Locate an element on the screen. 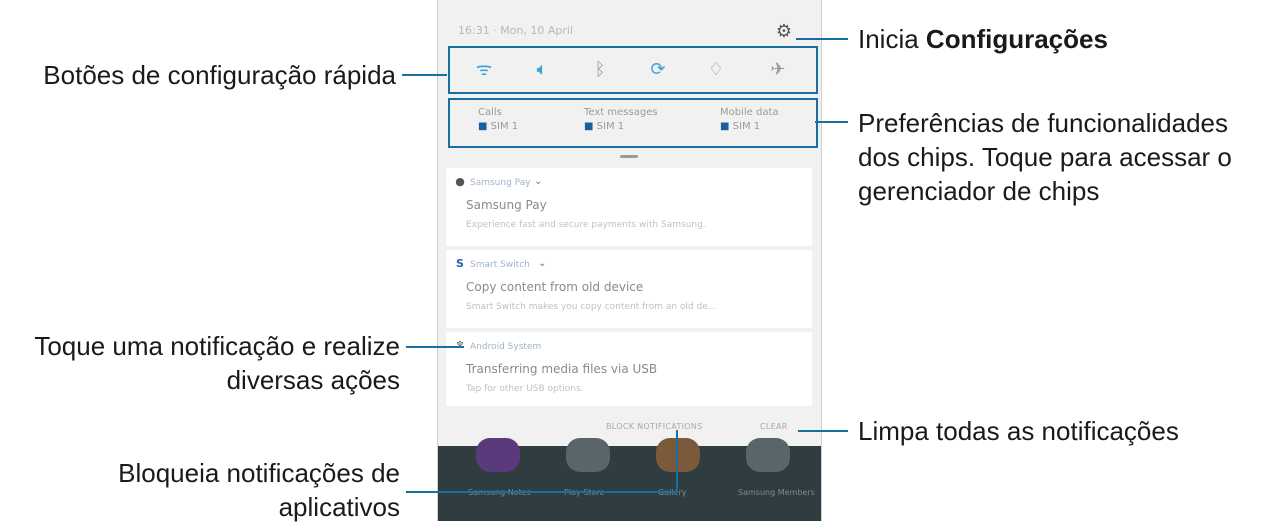 This screenshot has width=1267, height=524. auto-rotate-icon: ⟳ is located at coordinates (658, 70).